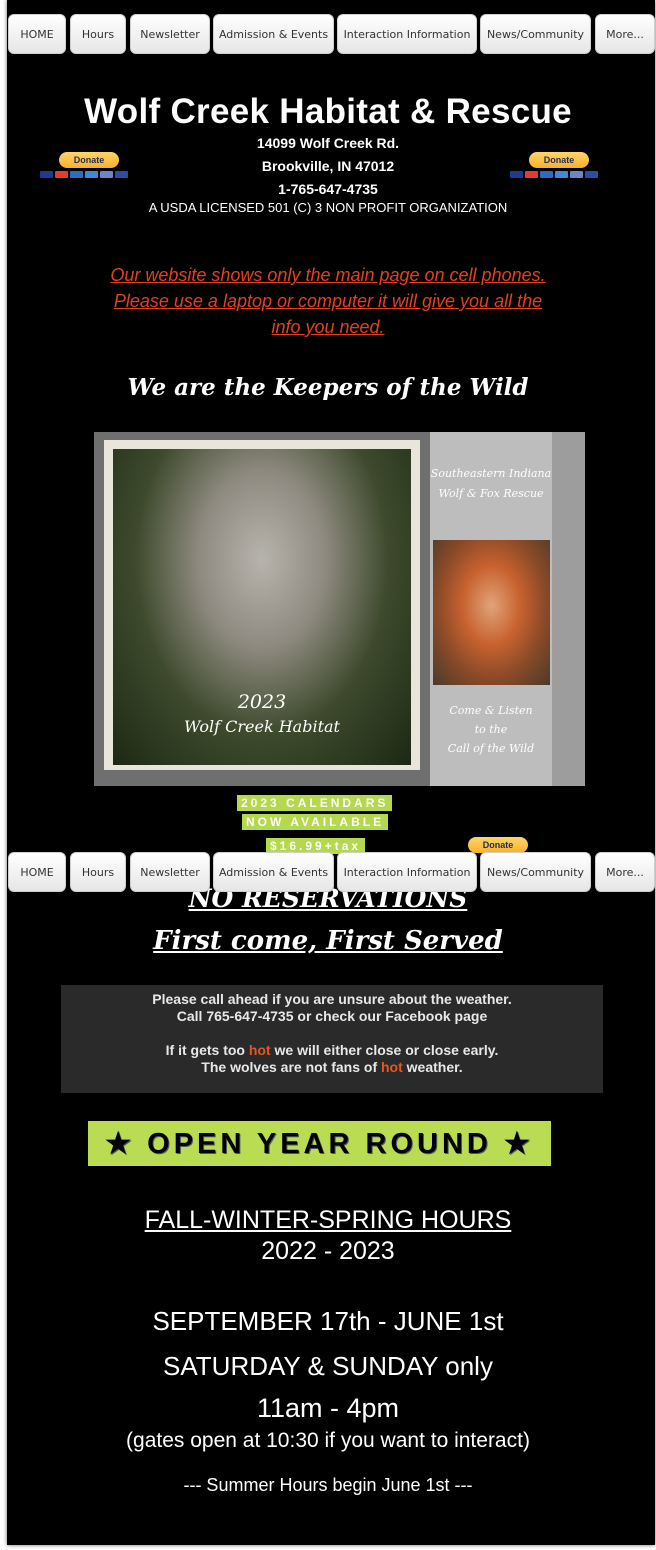 Image resolution: width=656 pixels, height=1550 pixels. I want to click on calendar-banner-1-text: 2023 CALENDARS, so click(315, 803).